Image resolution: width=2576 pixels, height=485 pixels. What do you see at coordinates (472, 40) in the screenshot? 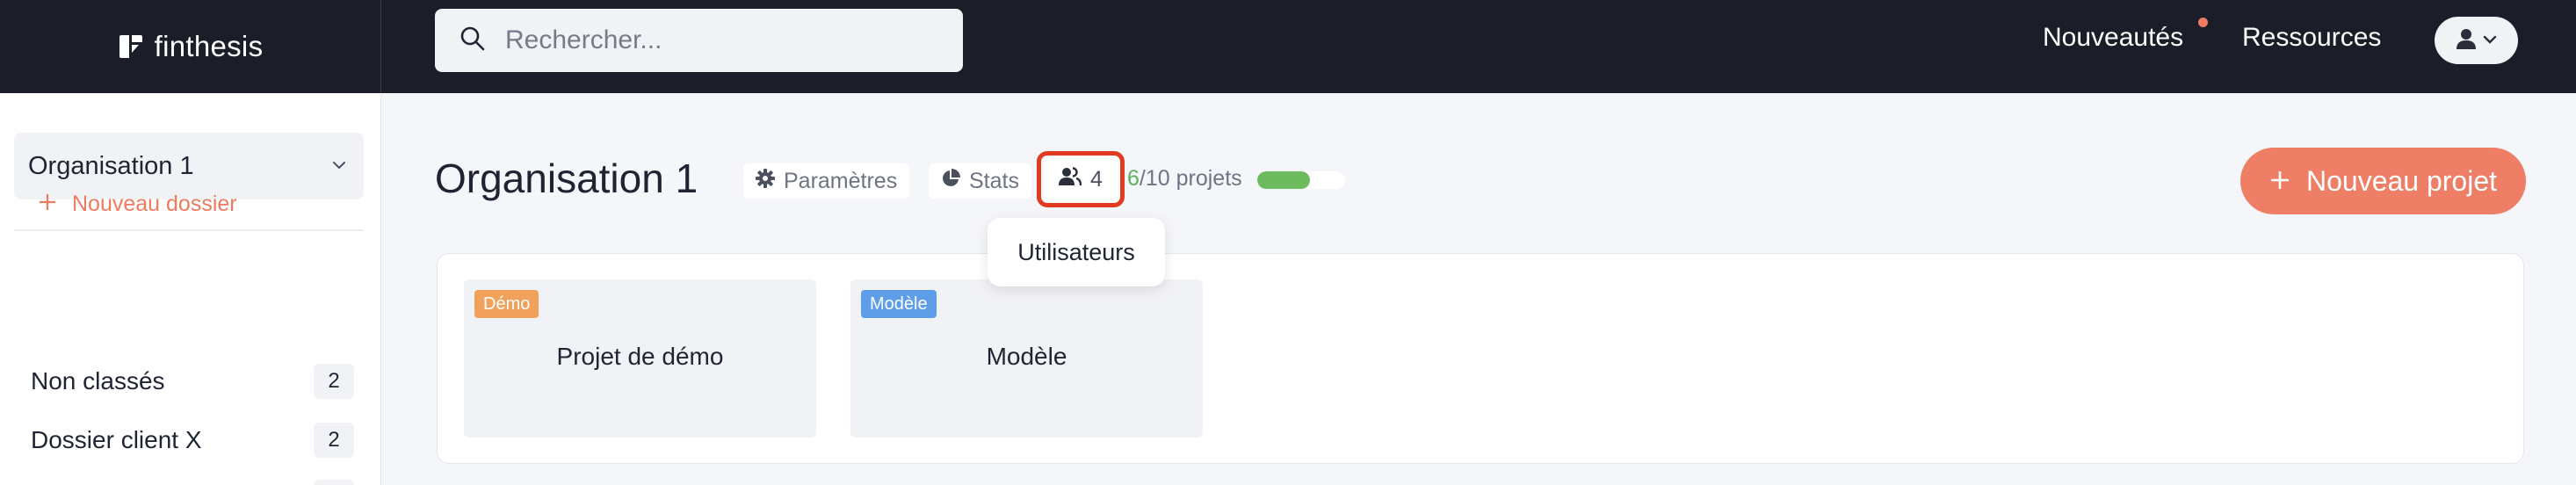
I see `search-icon` at bounding box center [472, 40].